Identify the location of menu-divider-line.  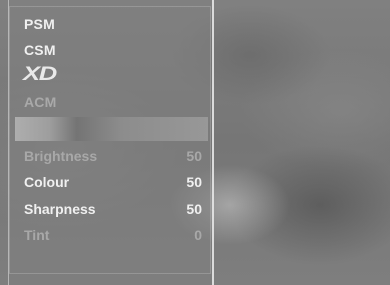
(213, 142).